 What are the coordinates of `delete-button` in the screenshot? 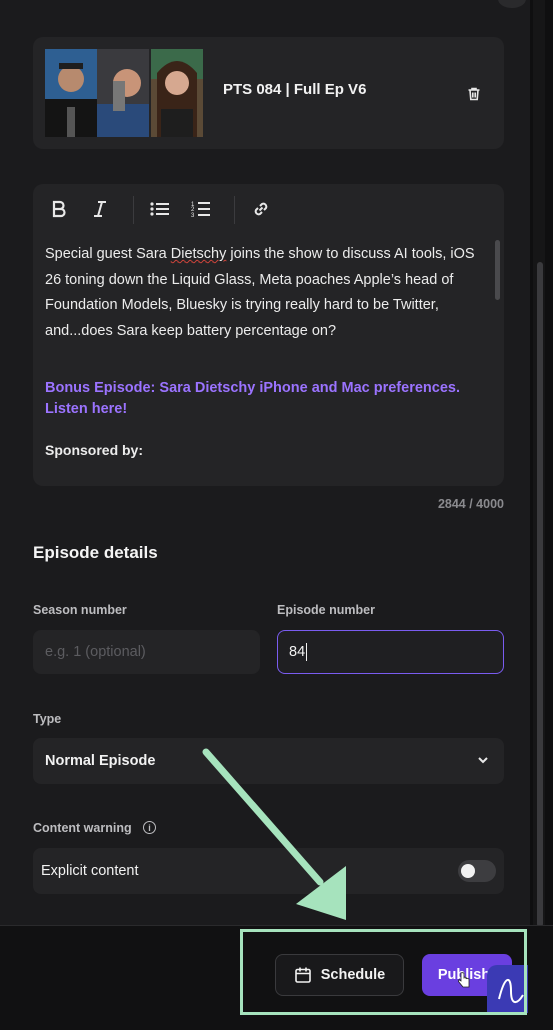 It's located at (474, 94).